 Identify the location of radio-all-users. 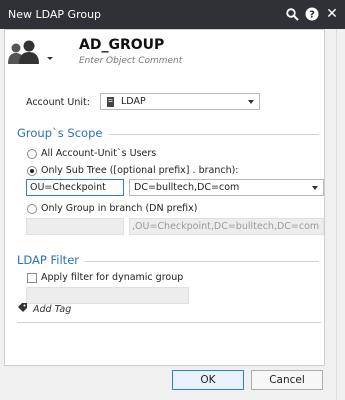
(32, 154).